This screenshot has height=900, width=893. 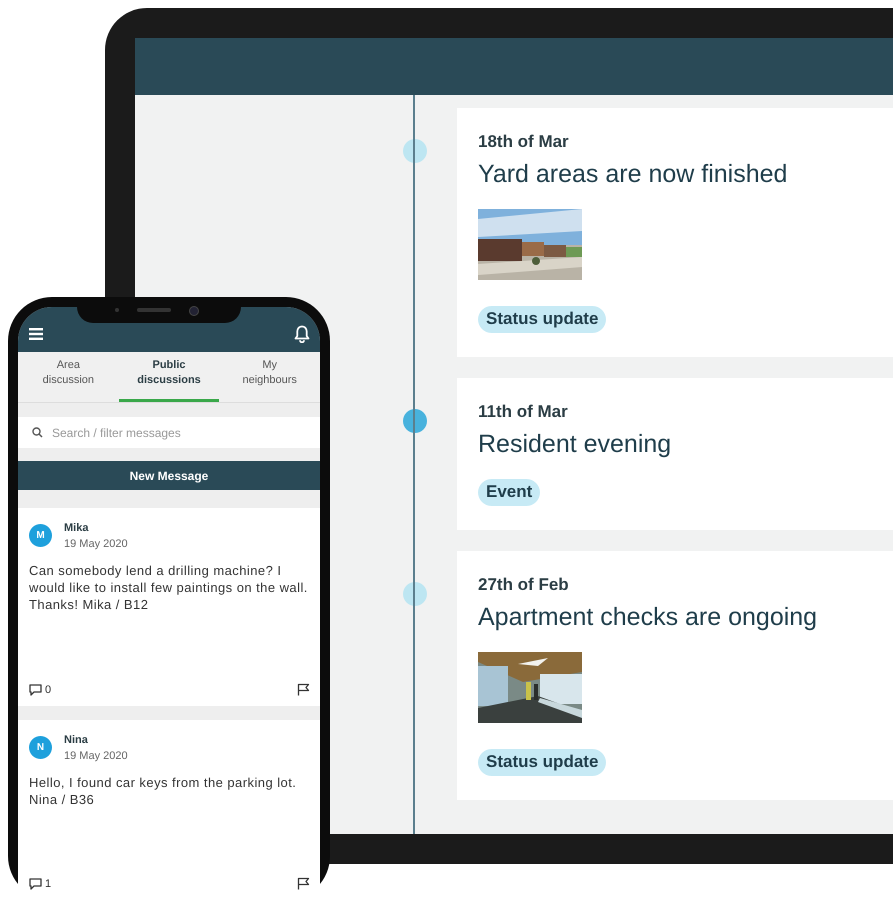 What do you see at coordinates (509, 492) in the screenshot?
I see `category-tag: Event` at bounding box center [509, 492].